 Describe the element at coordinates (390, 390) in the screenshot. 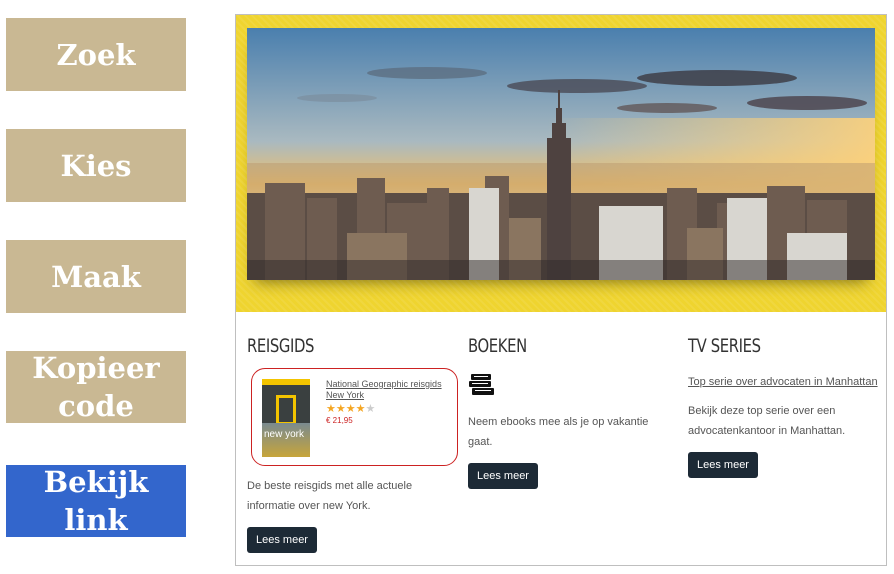

I see `product-link: National Geographic reisgids New York` at that location.